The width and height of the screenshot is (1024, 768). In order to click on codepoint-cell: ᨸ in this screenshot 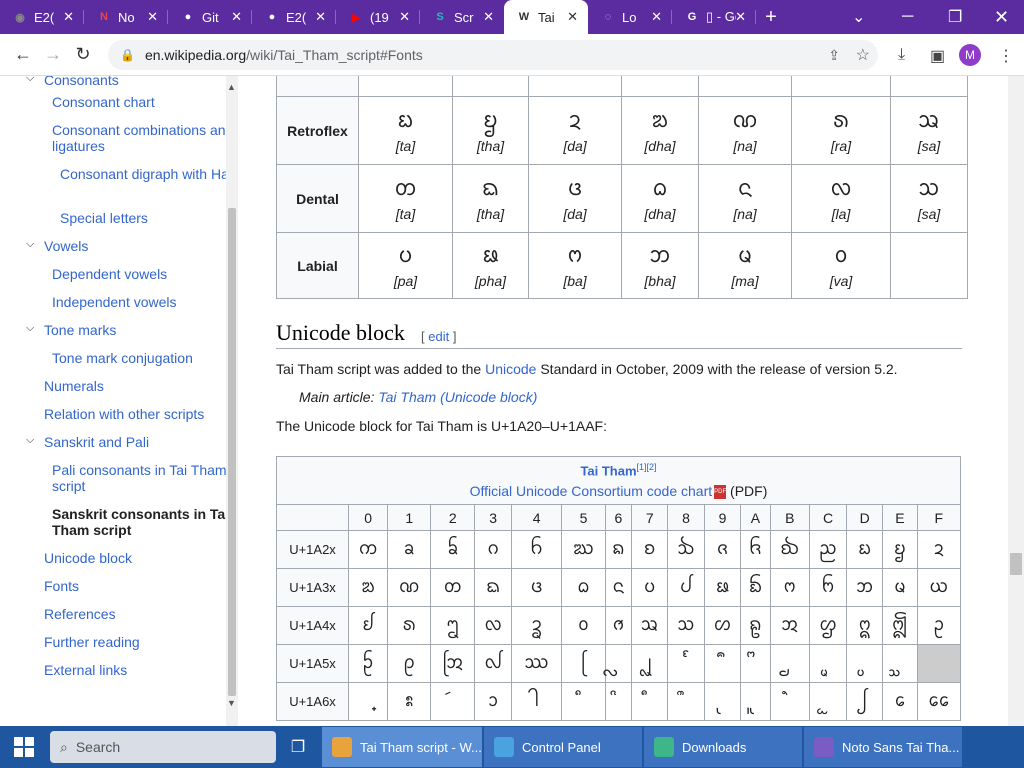, I will do `click(686, 587)`.